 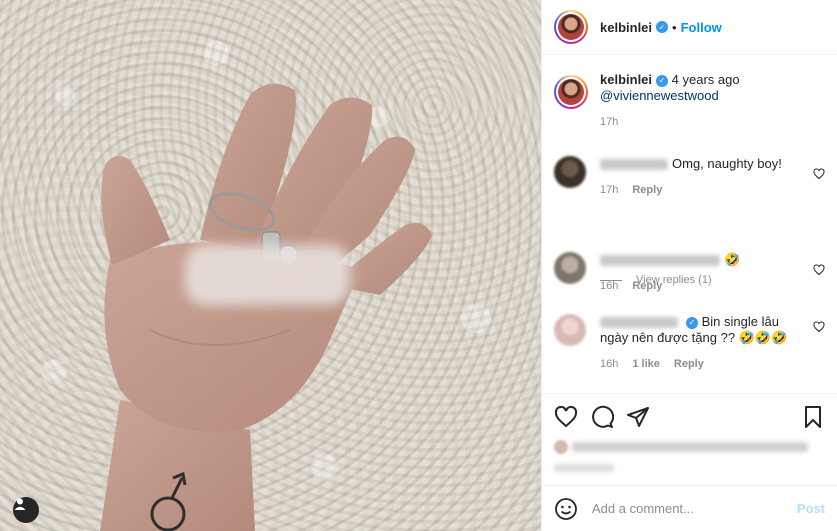 What do you see at coordinates (670, 96) in the screenshot?
I see `caption-mention: @viviennewestwood` at bounding box center [670, 96].